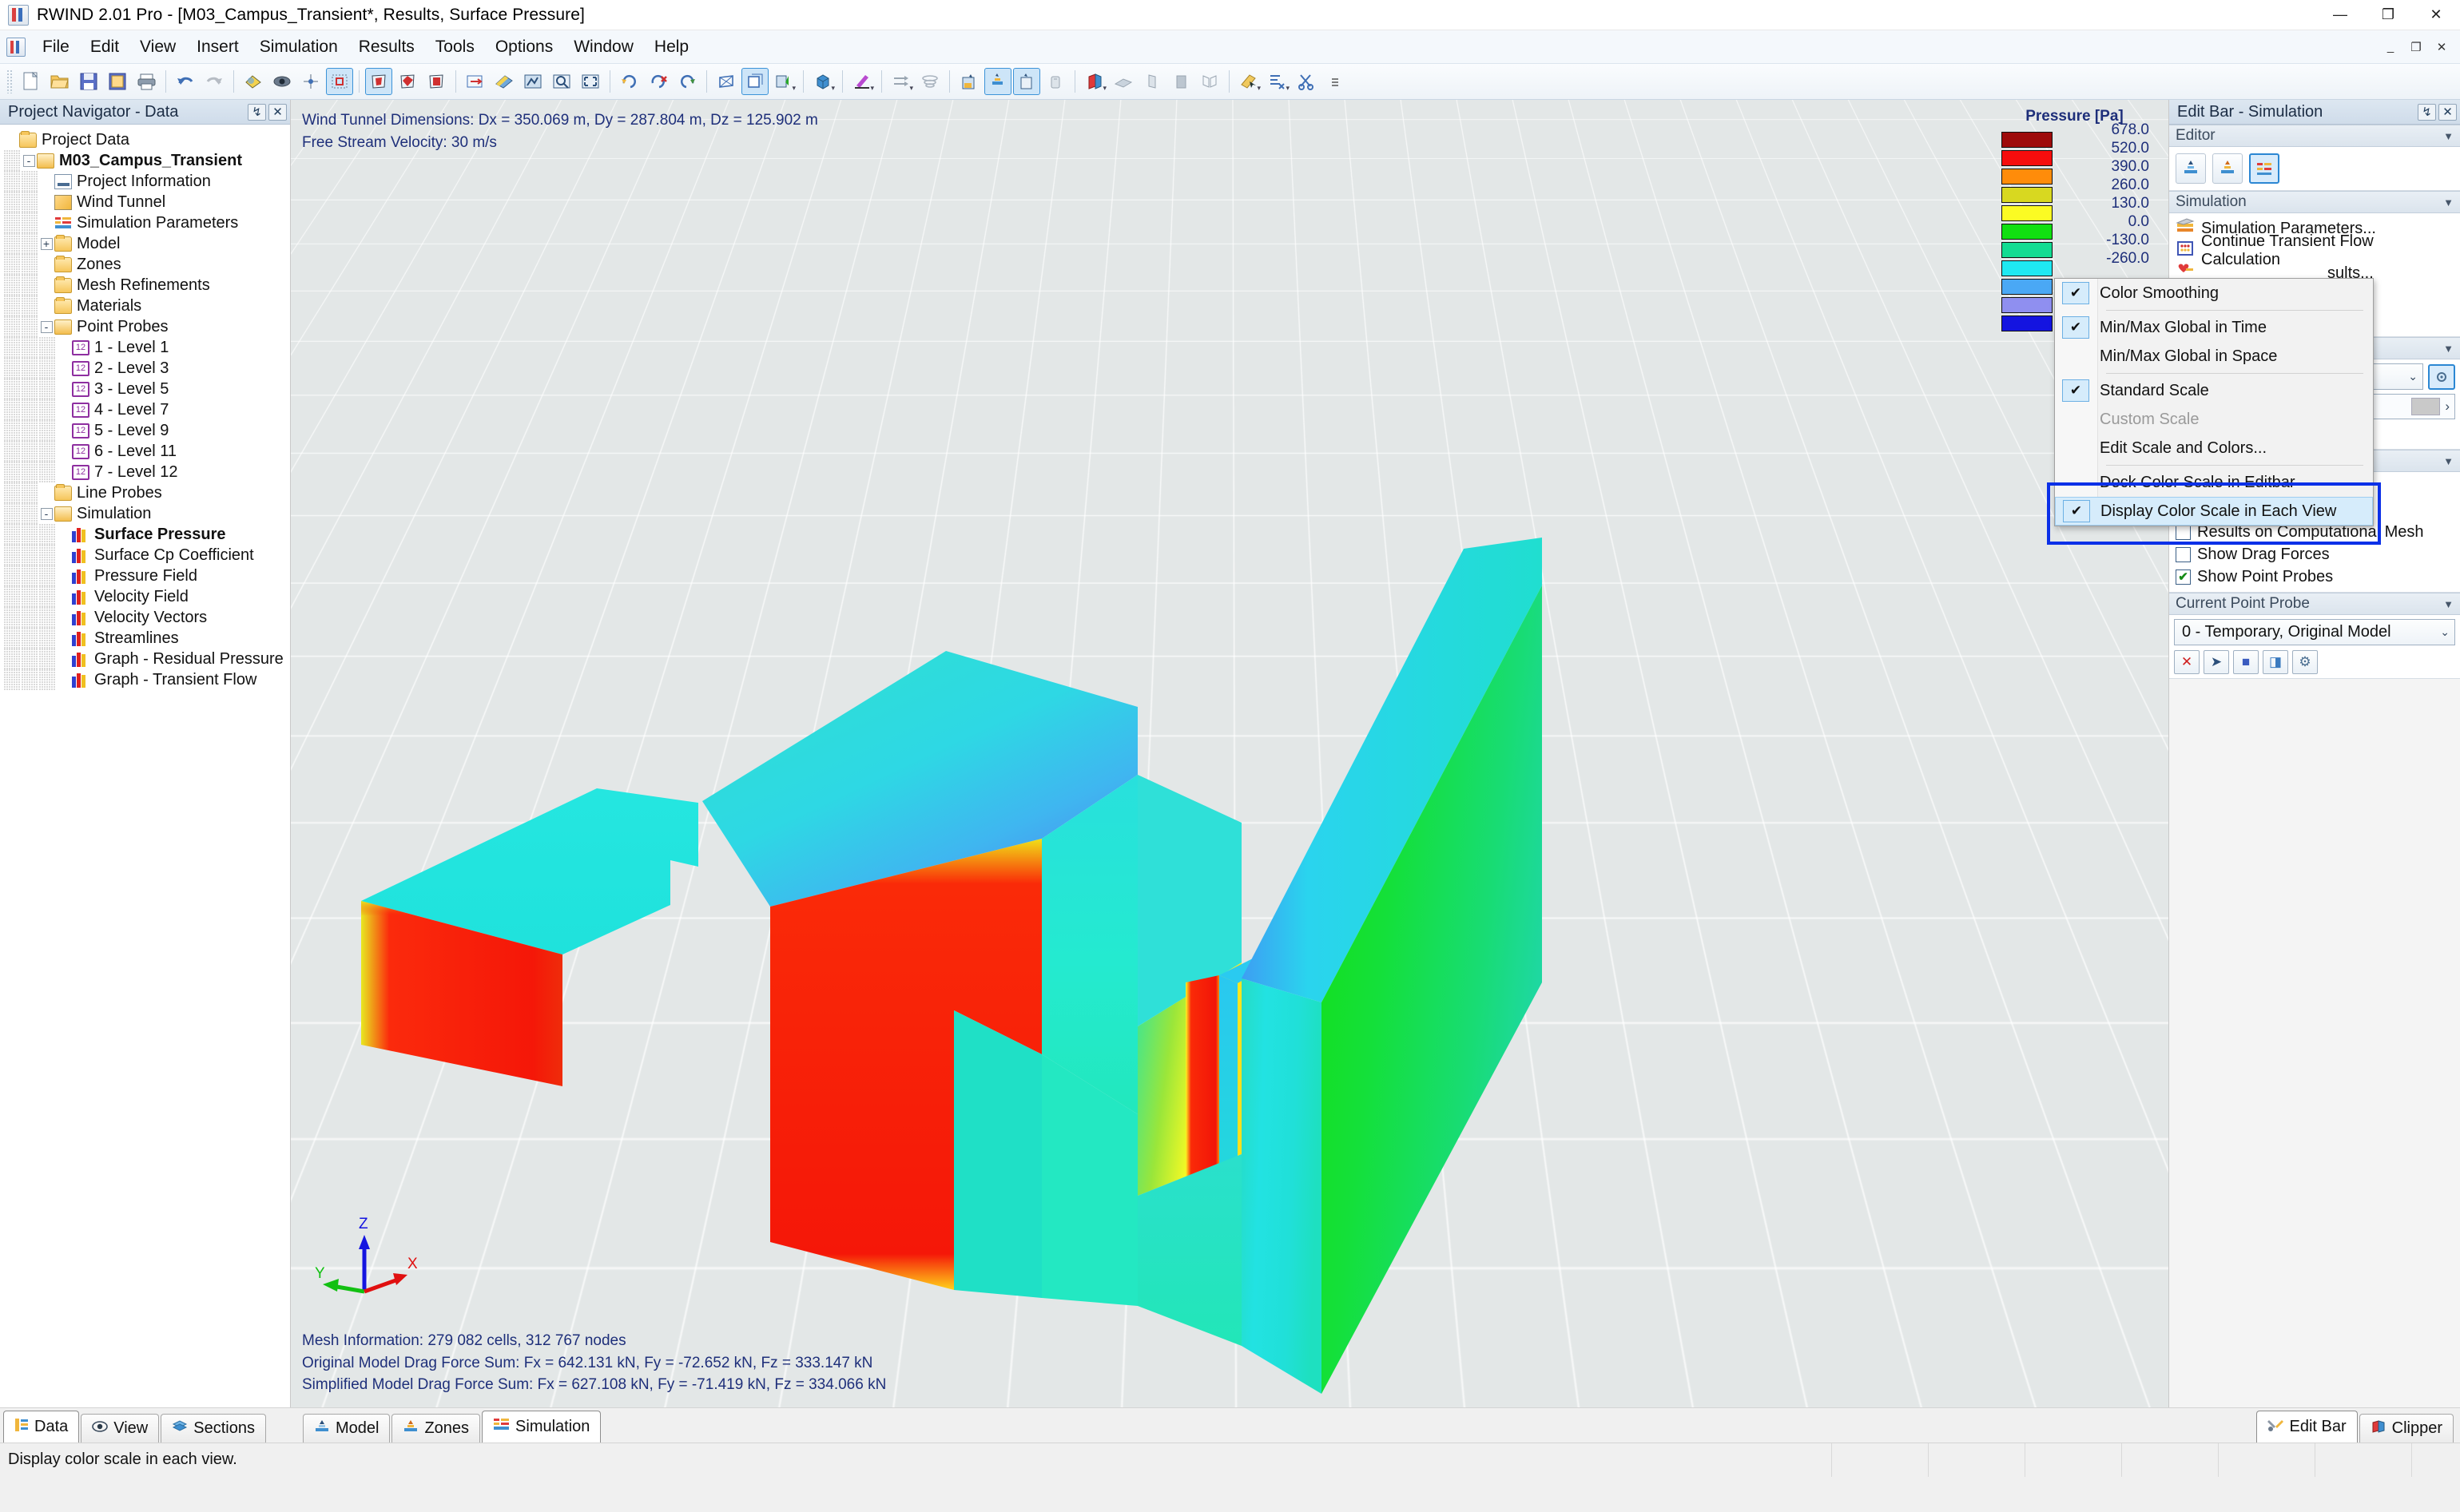 The height and width of the screenshot is (1512, 2460). I want to click on context-menu-item-color-smoothing: ✔ Color Smoothing, so click(2214, 293).